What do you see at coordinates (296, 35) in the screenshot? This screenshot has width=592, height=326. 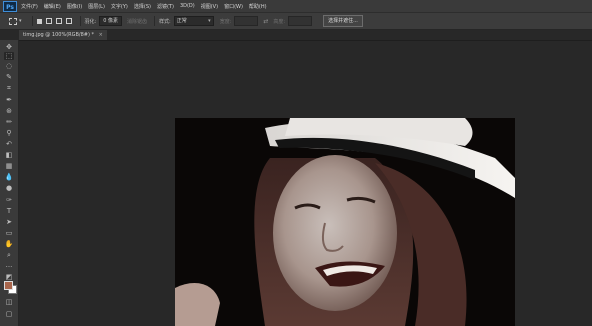 I see `document-tab-bar: timg.jpg @ 100%(RGB/8#) * ×` at bounding box center [296, 35].